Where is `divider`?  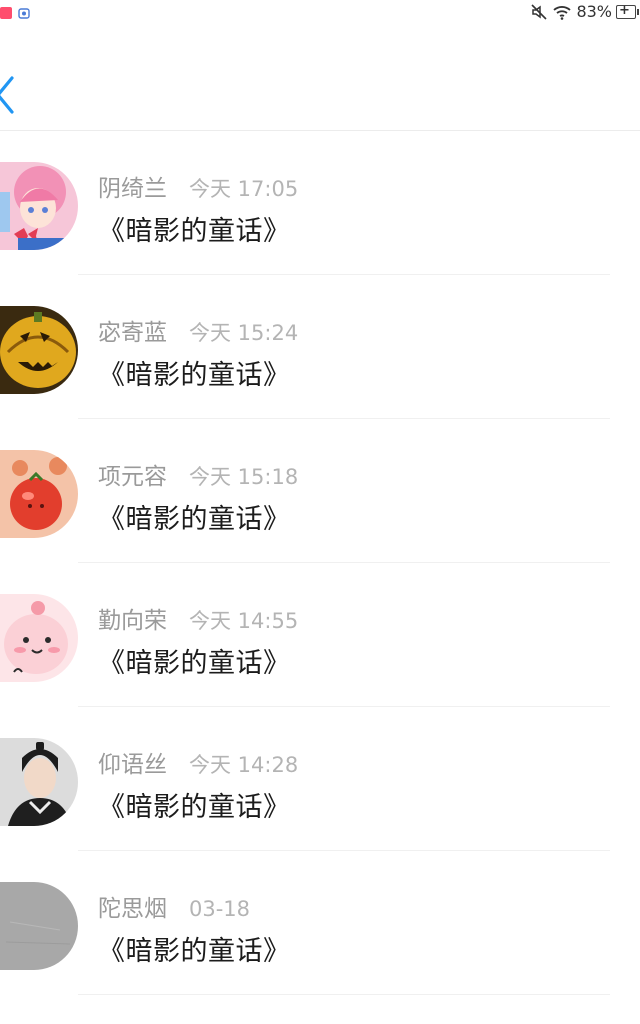 divider is located at coordinates (344, 994).